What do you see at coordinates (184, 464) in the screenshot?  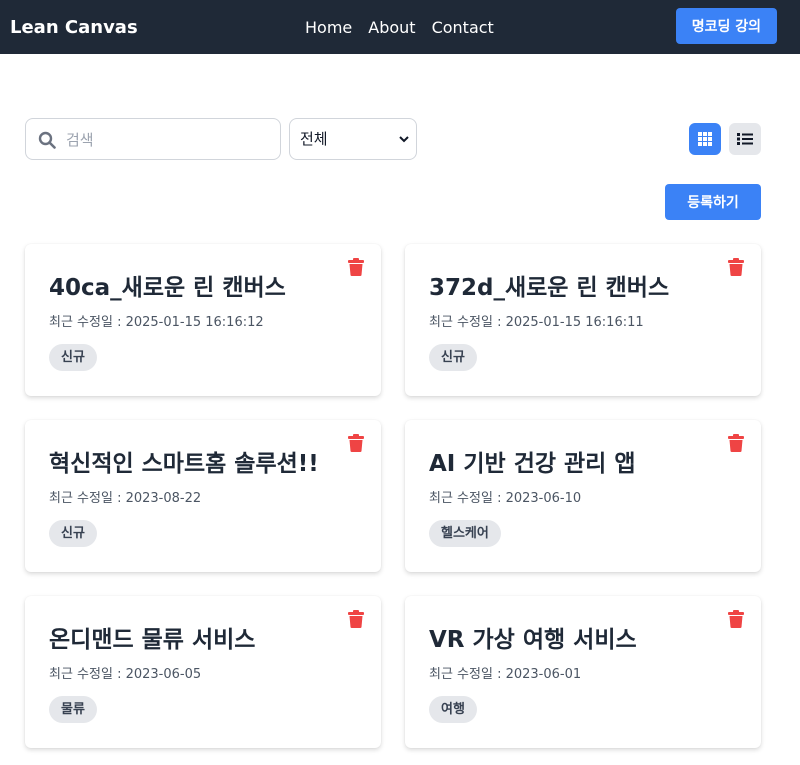 I see `card-title: 혁신적인 스마트홈 솔루션!!` at bounding box center [184, 464].